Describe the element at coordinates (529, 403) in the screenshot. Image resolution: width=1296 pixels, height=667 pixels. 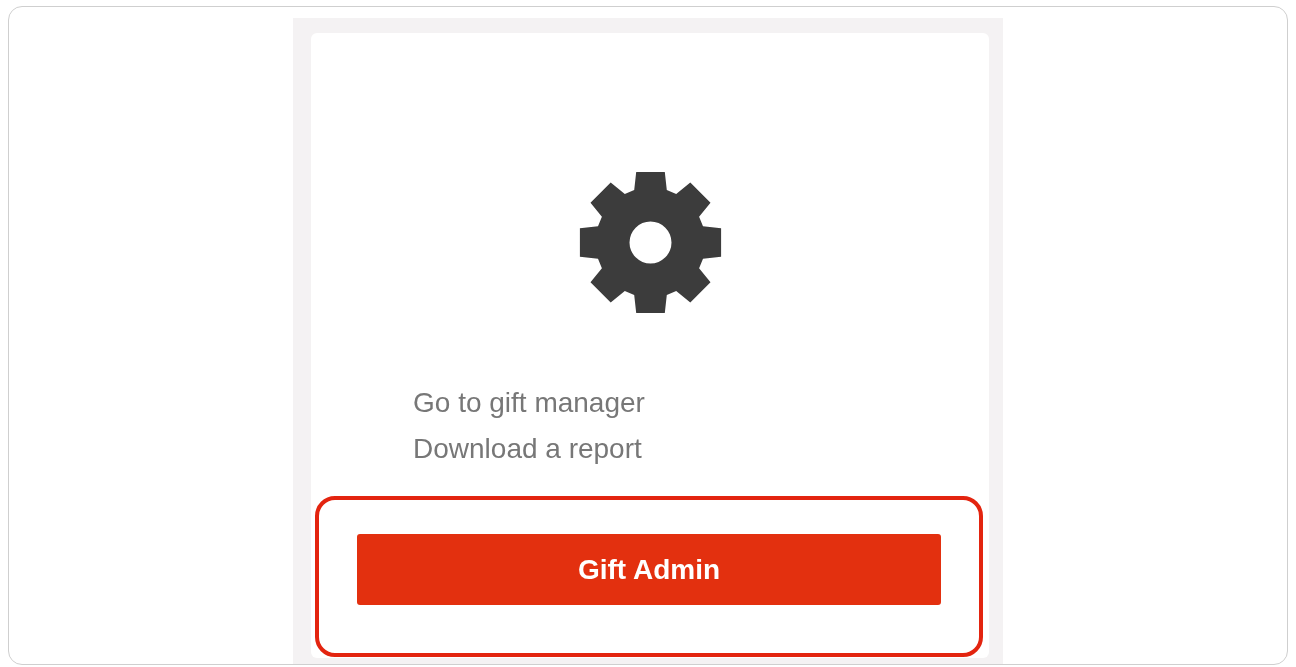
I see `menu-text: Go to gift manager` at that location.